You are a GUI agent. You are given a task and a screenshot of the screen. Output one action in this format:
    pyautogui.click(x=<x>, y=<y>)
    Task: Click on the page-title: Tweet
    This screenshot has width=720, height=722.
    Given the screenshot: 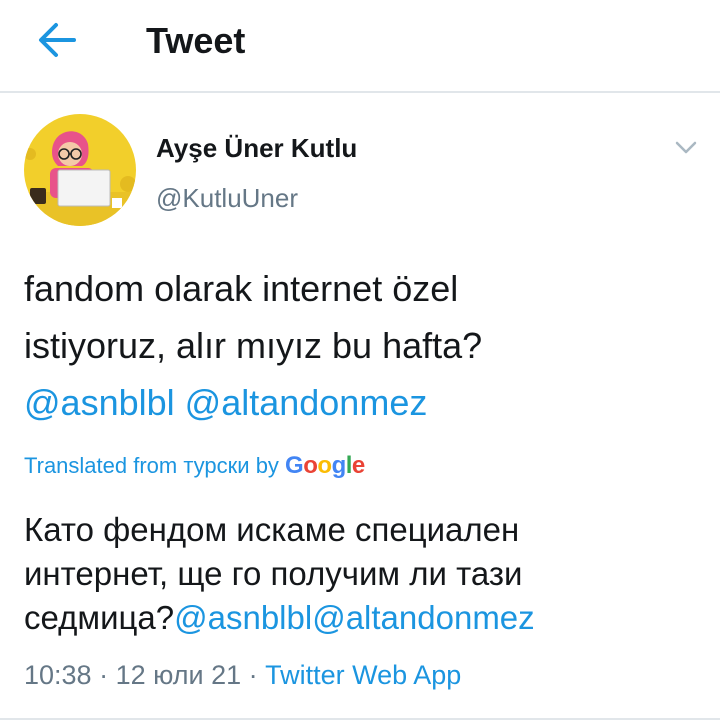 What is the action you would take?
    pyautogui.click(x=196, y=40)
    